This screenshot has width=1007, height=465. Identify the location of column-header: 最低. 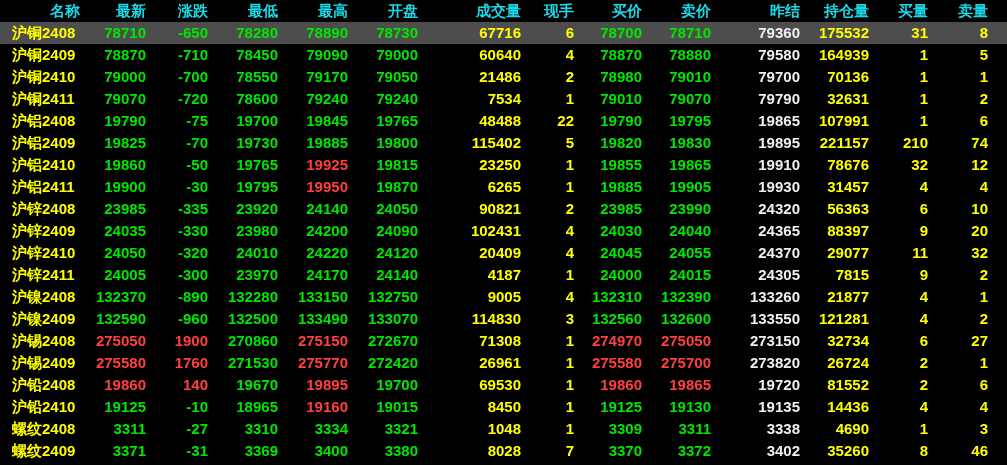
(243, 11).